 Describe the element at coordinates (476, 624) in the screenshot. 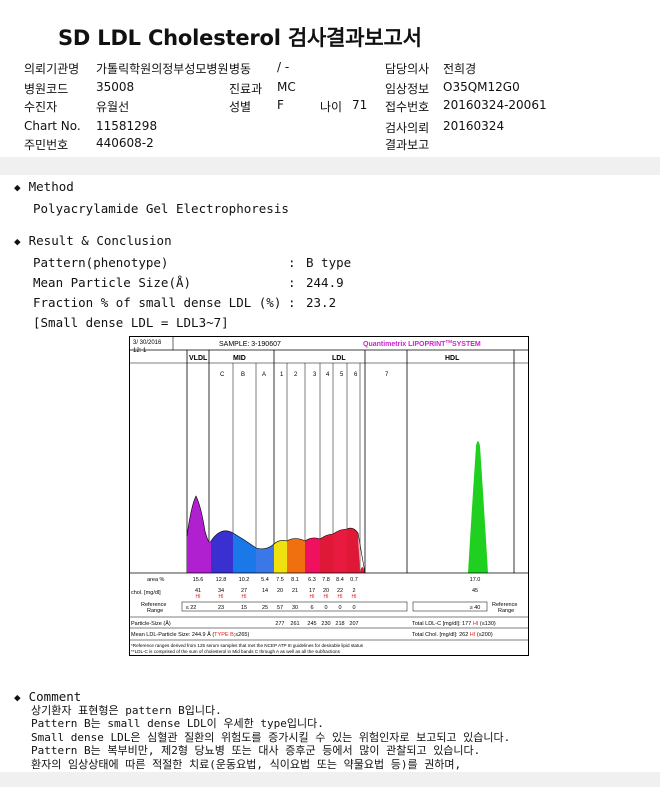

I see `total-ldl-flag: HI` at that location.